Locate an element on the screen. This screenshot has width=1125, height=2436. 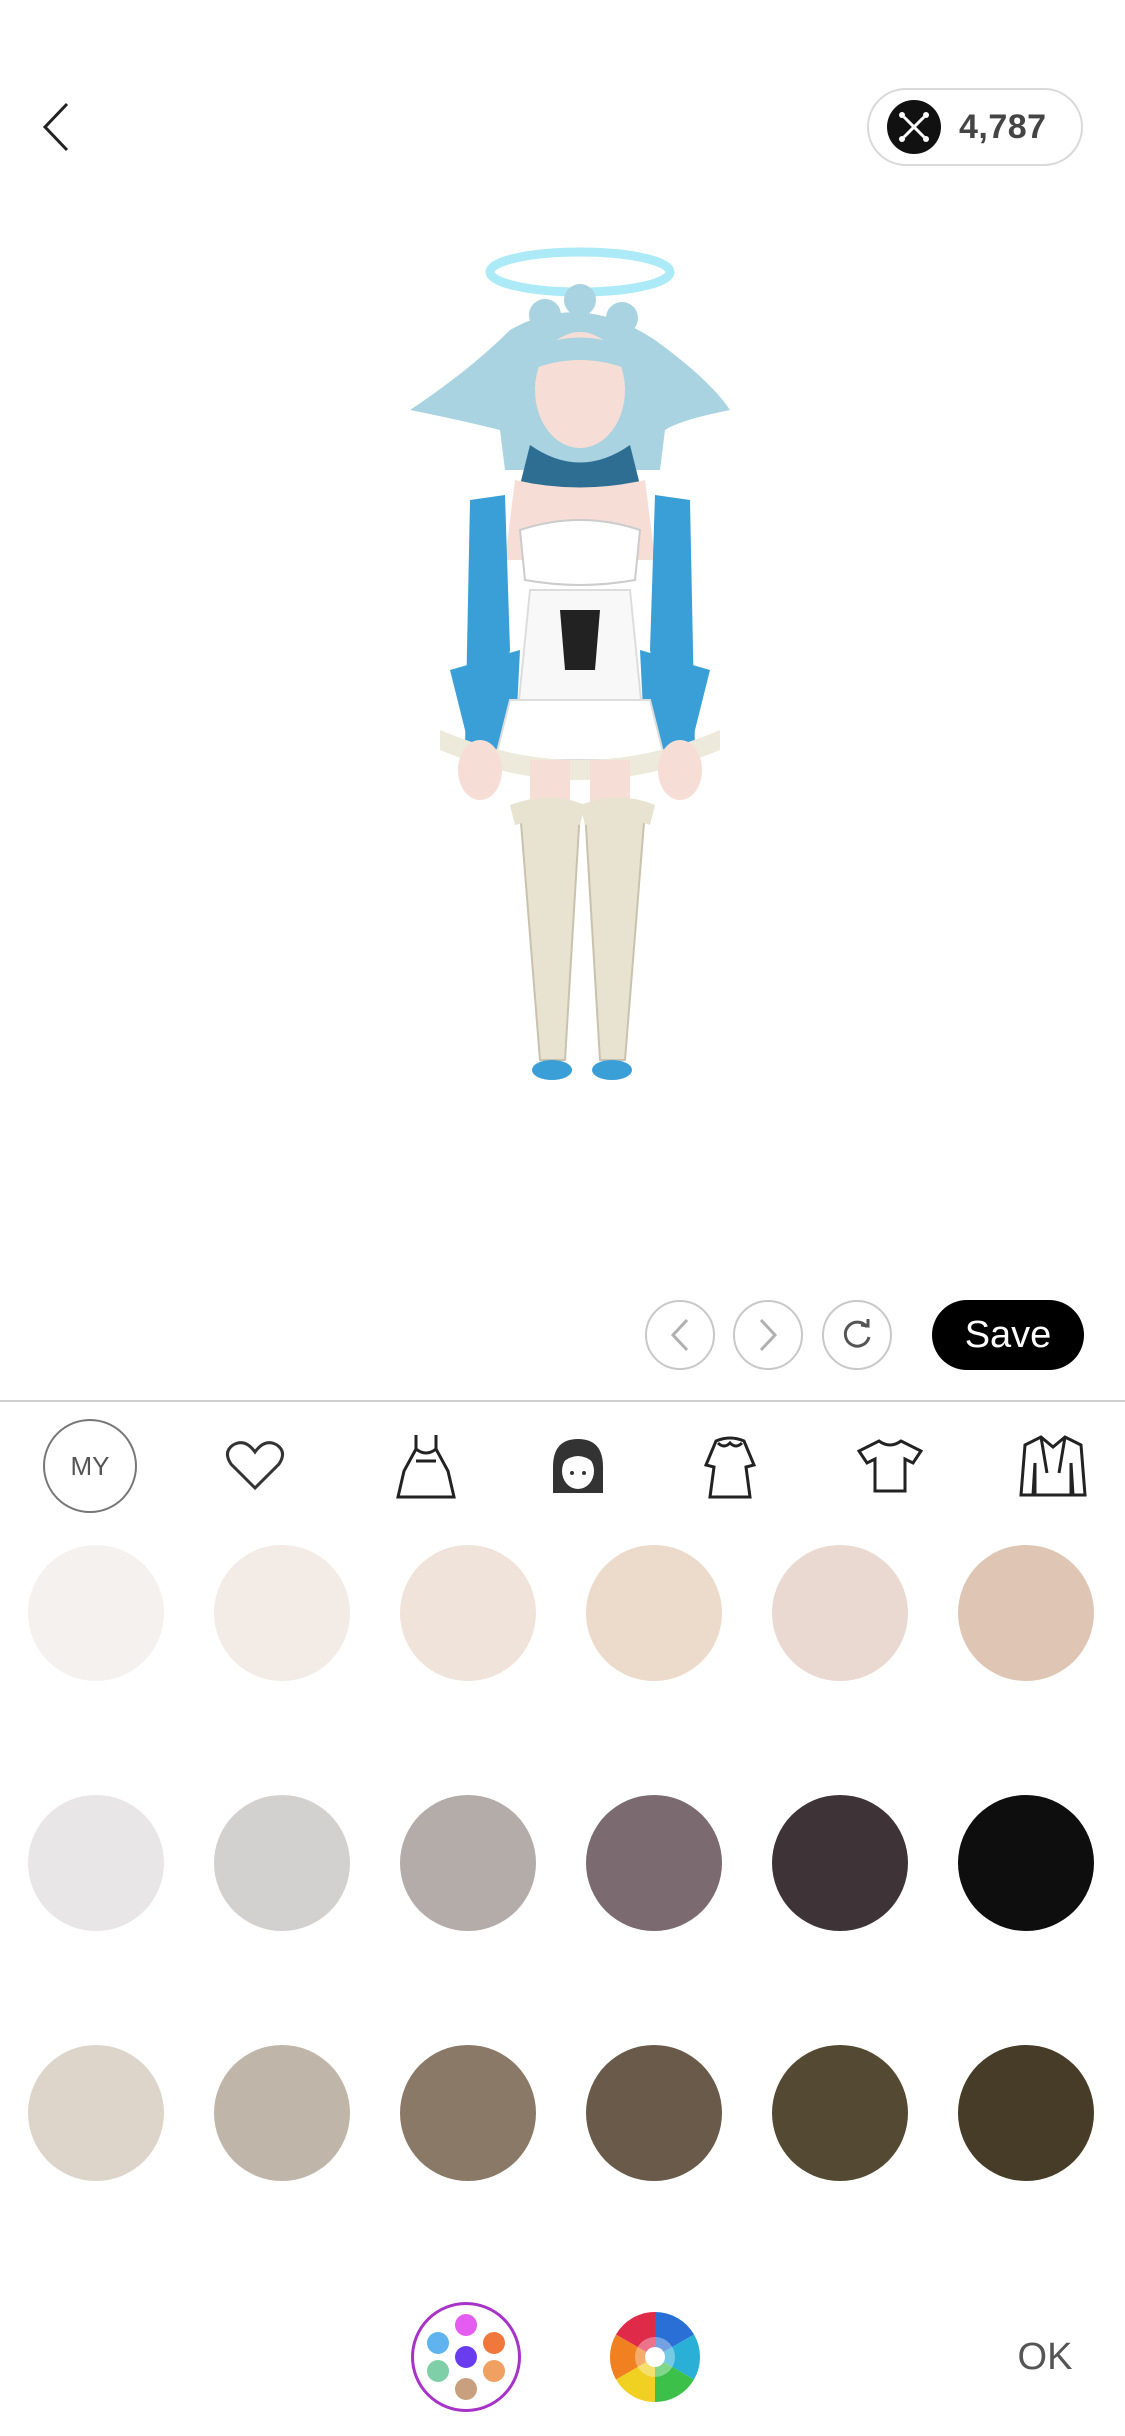
hair-icon is located at coordinates (578, 1466).